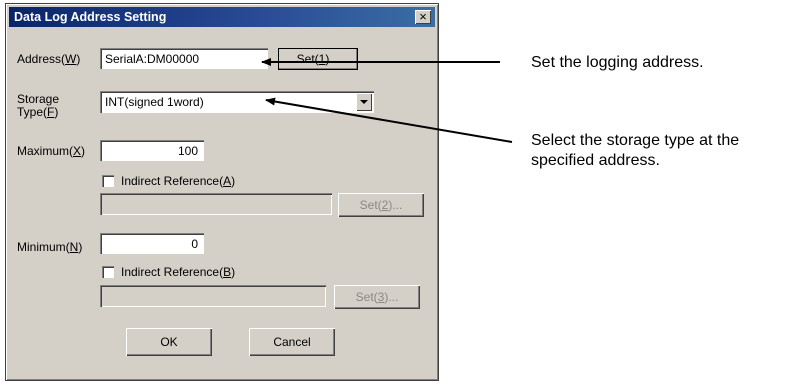 The width and height of the screenshot is (800, 383). What do you see at coordinates (635, 140) in the screenshot?
I see `storage-type-annotation-line1: Select the storage type at the` at bounding box center [635, 140].